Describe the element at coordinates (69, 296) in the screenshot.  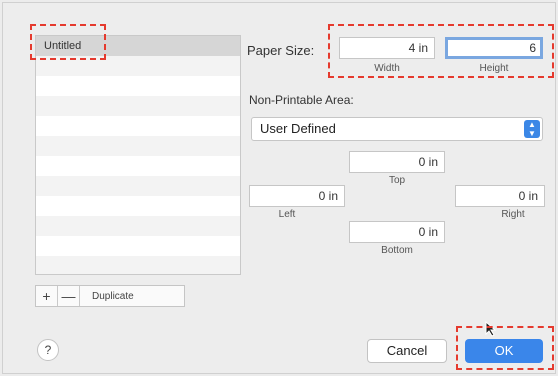
I see `remove-button: —` at that location.